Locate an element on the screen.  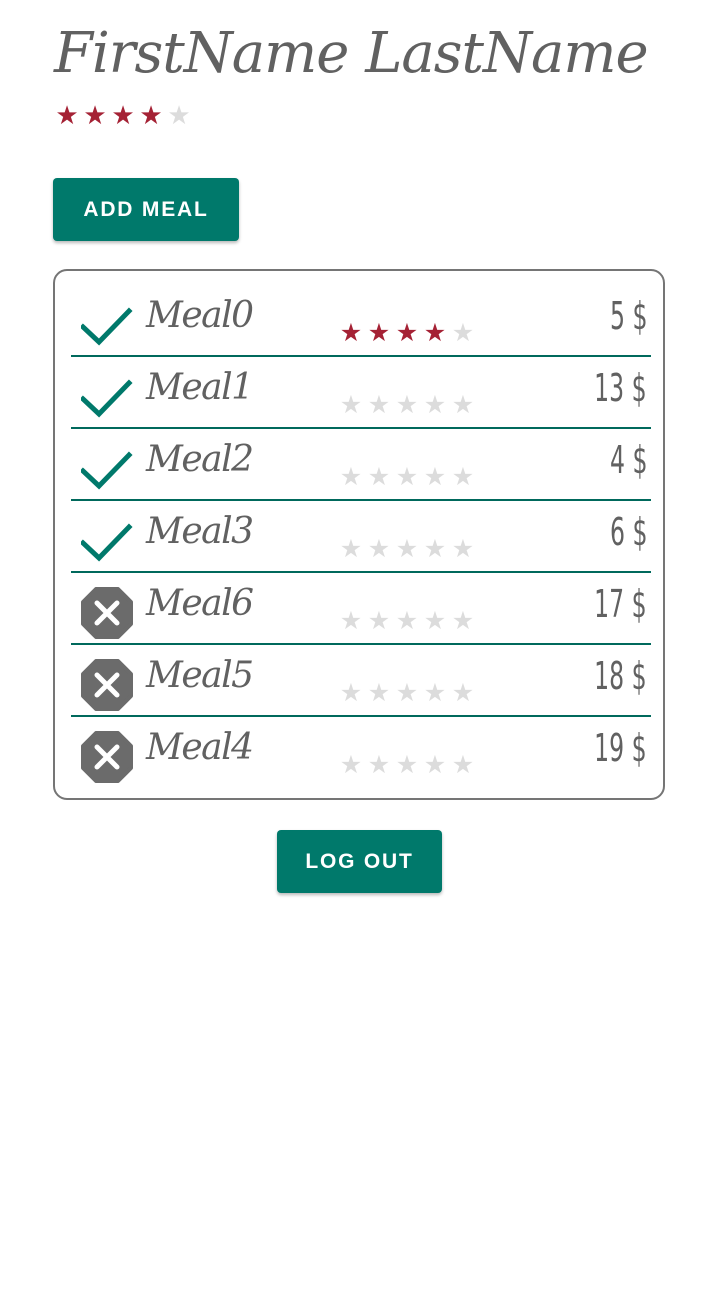
meal-row: Meal1 ★ ★ ★ ★ ★ 13 $ is located at coordinates (361, 393).